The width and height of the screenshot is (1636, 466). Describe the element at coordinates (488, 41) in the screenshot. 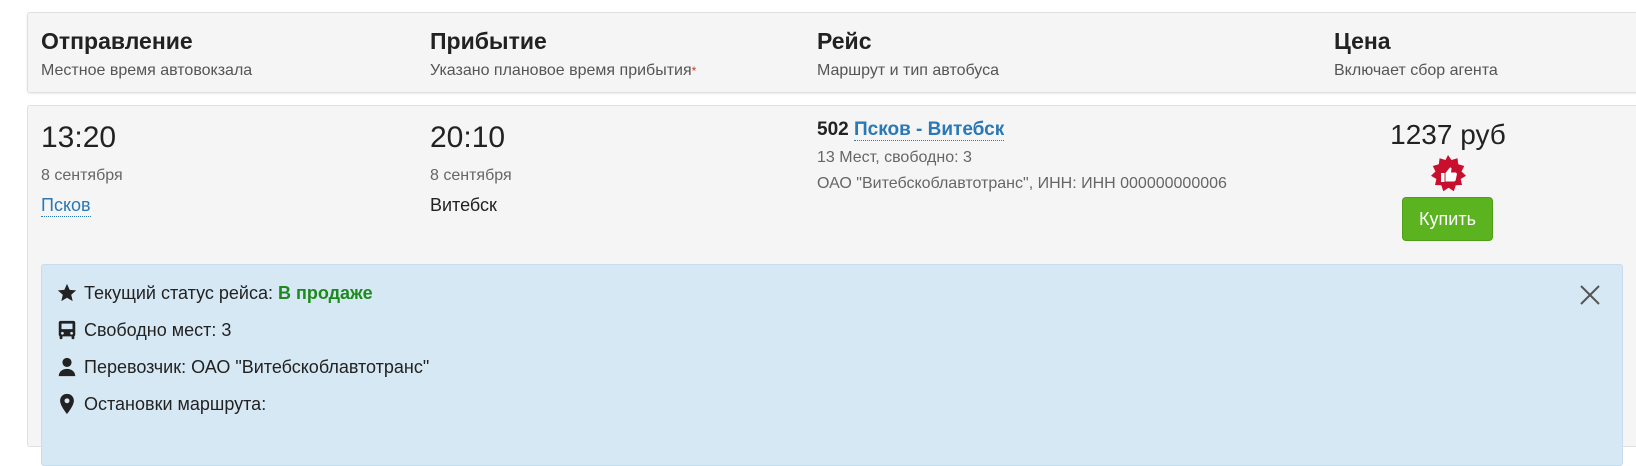

I see `header-arrival-title: Прибытие` at that location.